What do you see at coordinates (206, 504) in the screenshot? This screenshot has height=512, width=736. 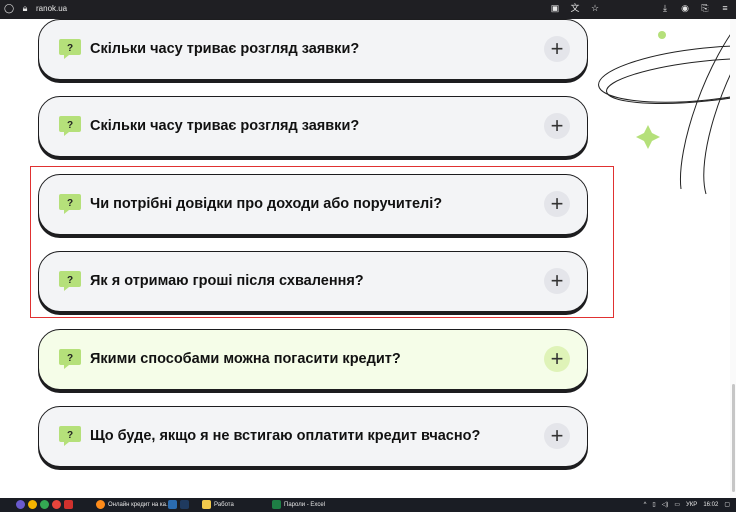 I see `folder-icon` at bounding box center [206, 504].